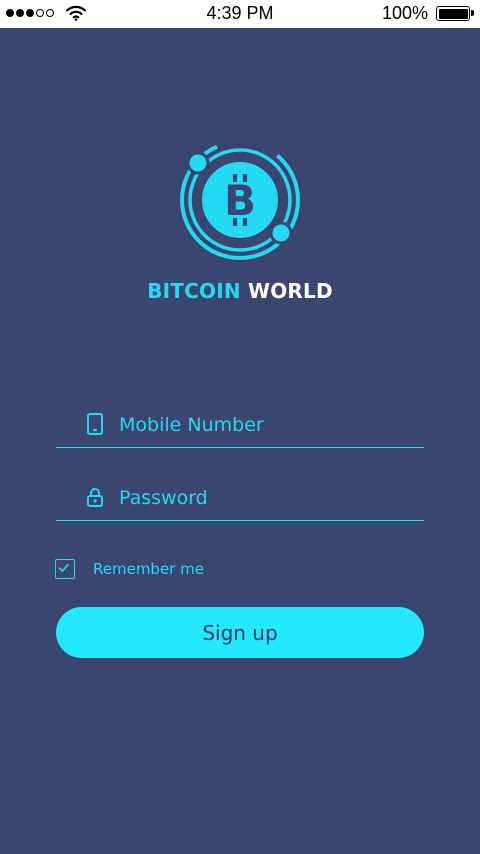  What do you see at coordinates (240, 632) in the screenshot?
I see `sign-up-button: Sign up` at bounding box center [240, 632].